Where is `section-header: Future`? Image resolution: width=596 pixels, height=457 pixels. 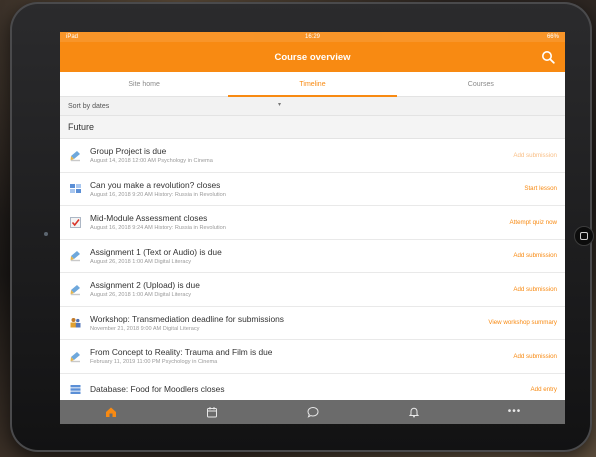
section-header: Future is located at coordinates (312, 127).